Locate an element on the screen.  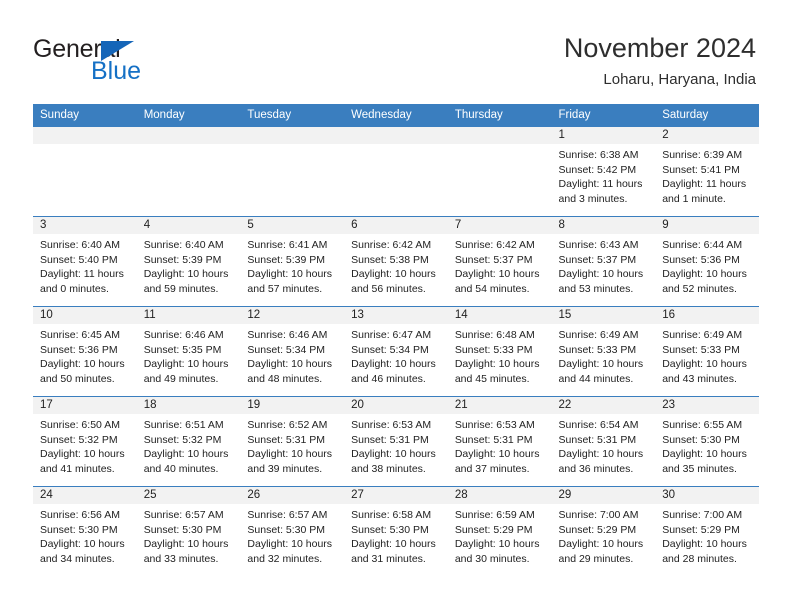
day-number: 19 is located at coordinates (292, 405).